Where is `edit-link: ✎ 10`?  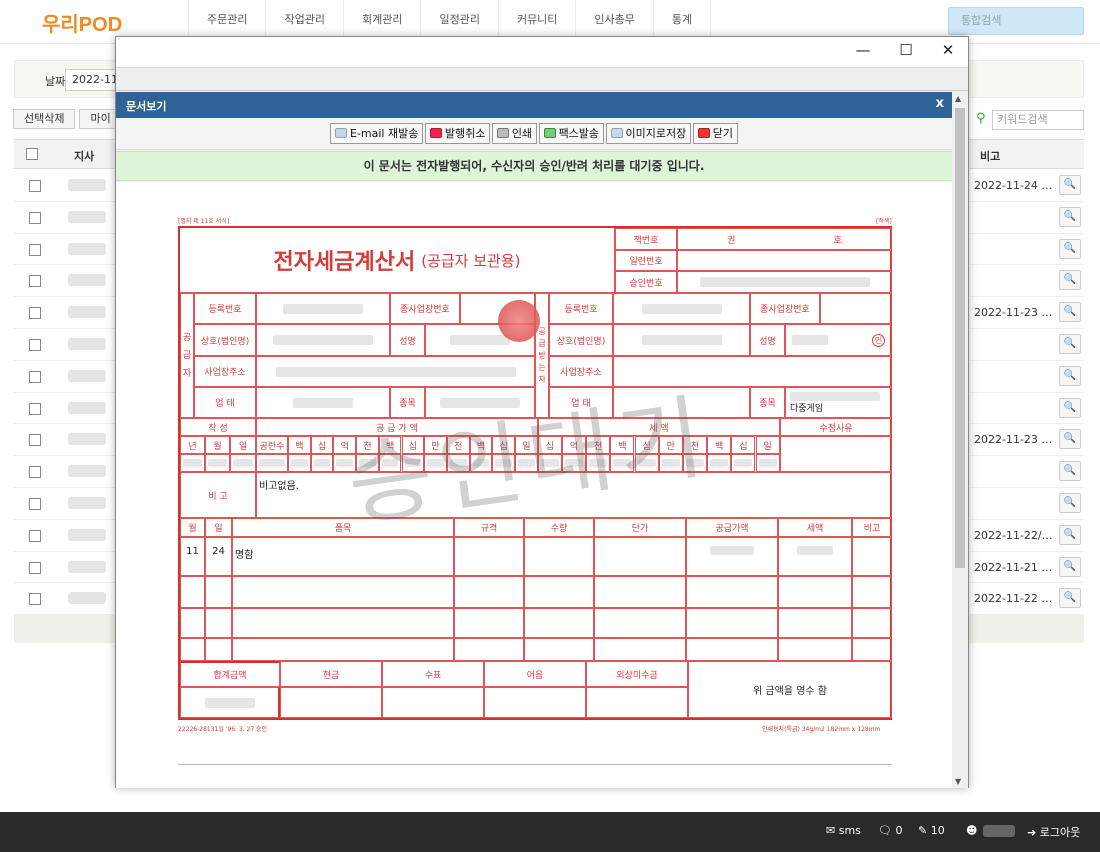 edit-link: ✎ 10 is located at coordinates (931, 830).